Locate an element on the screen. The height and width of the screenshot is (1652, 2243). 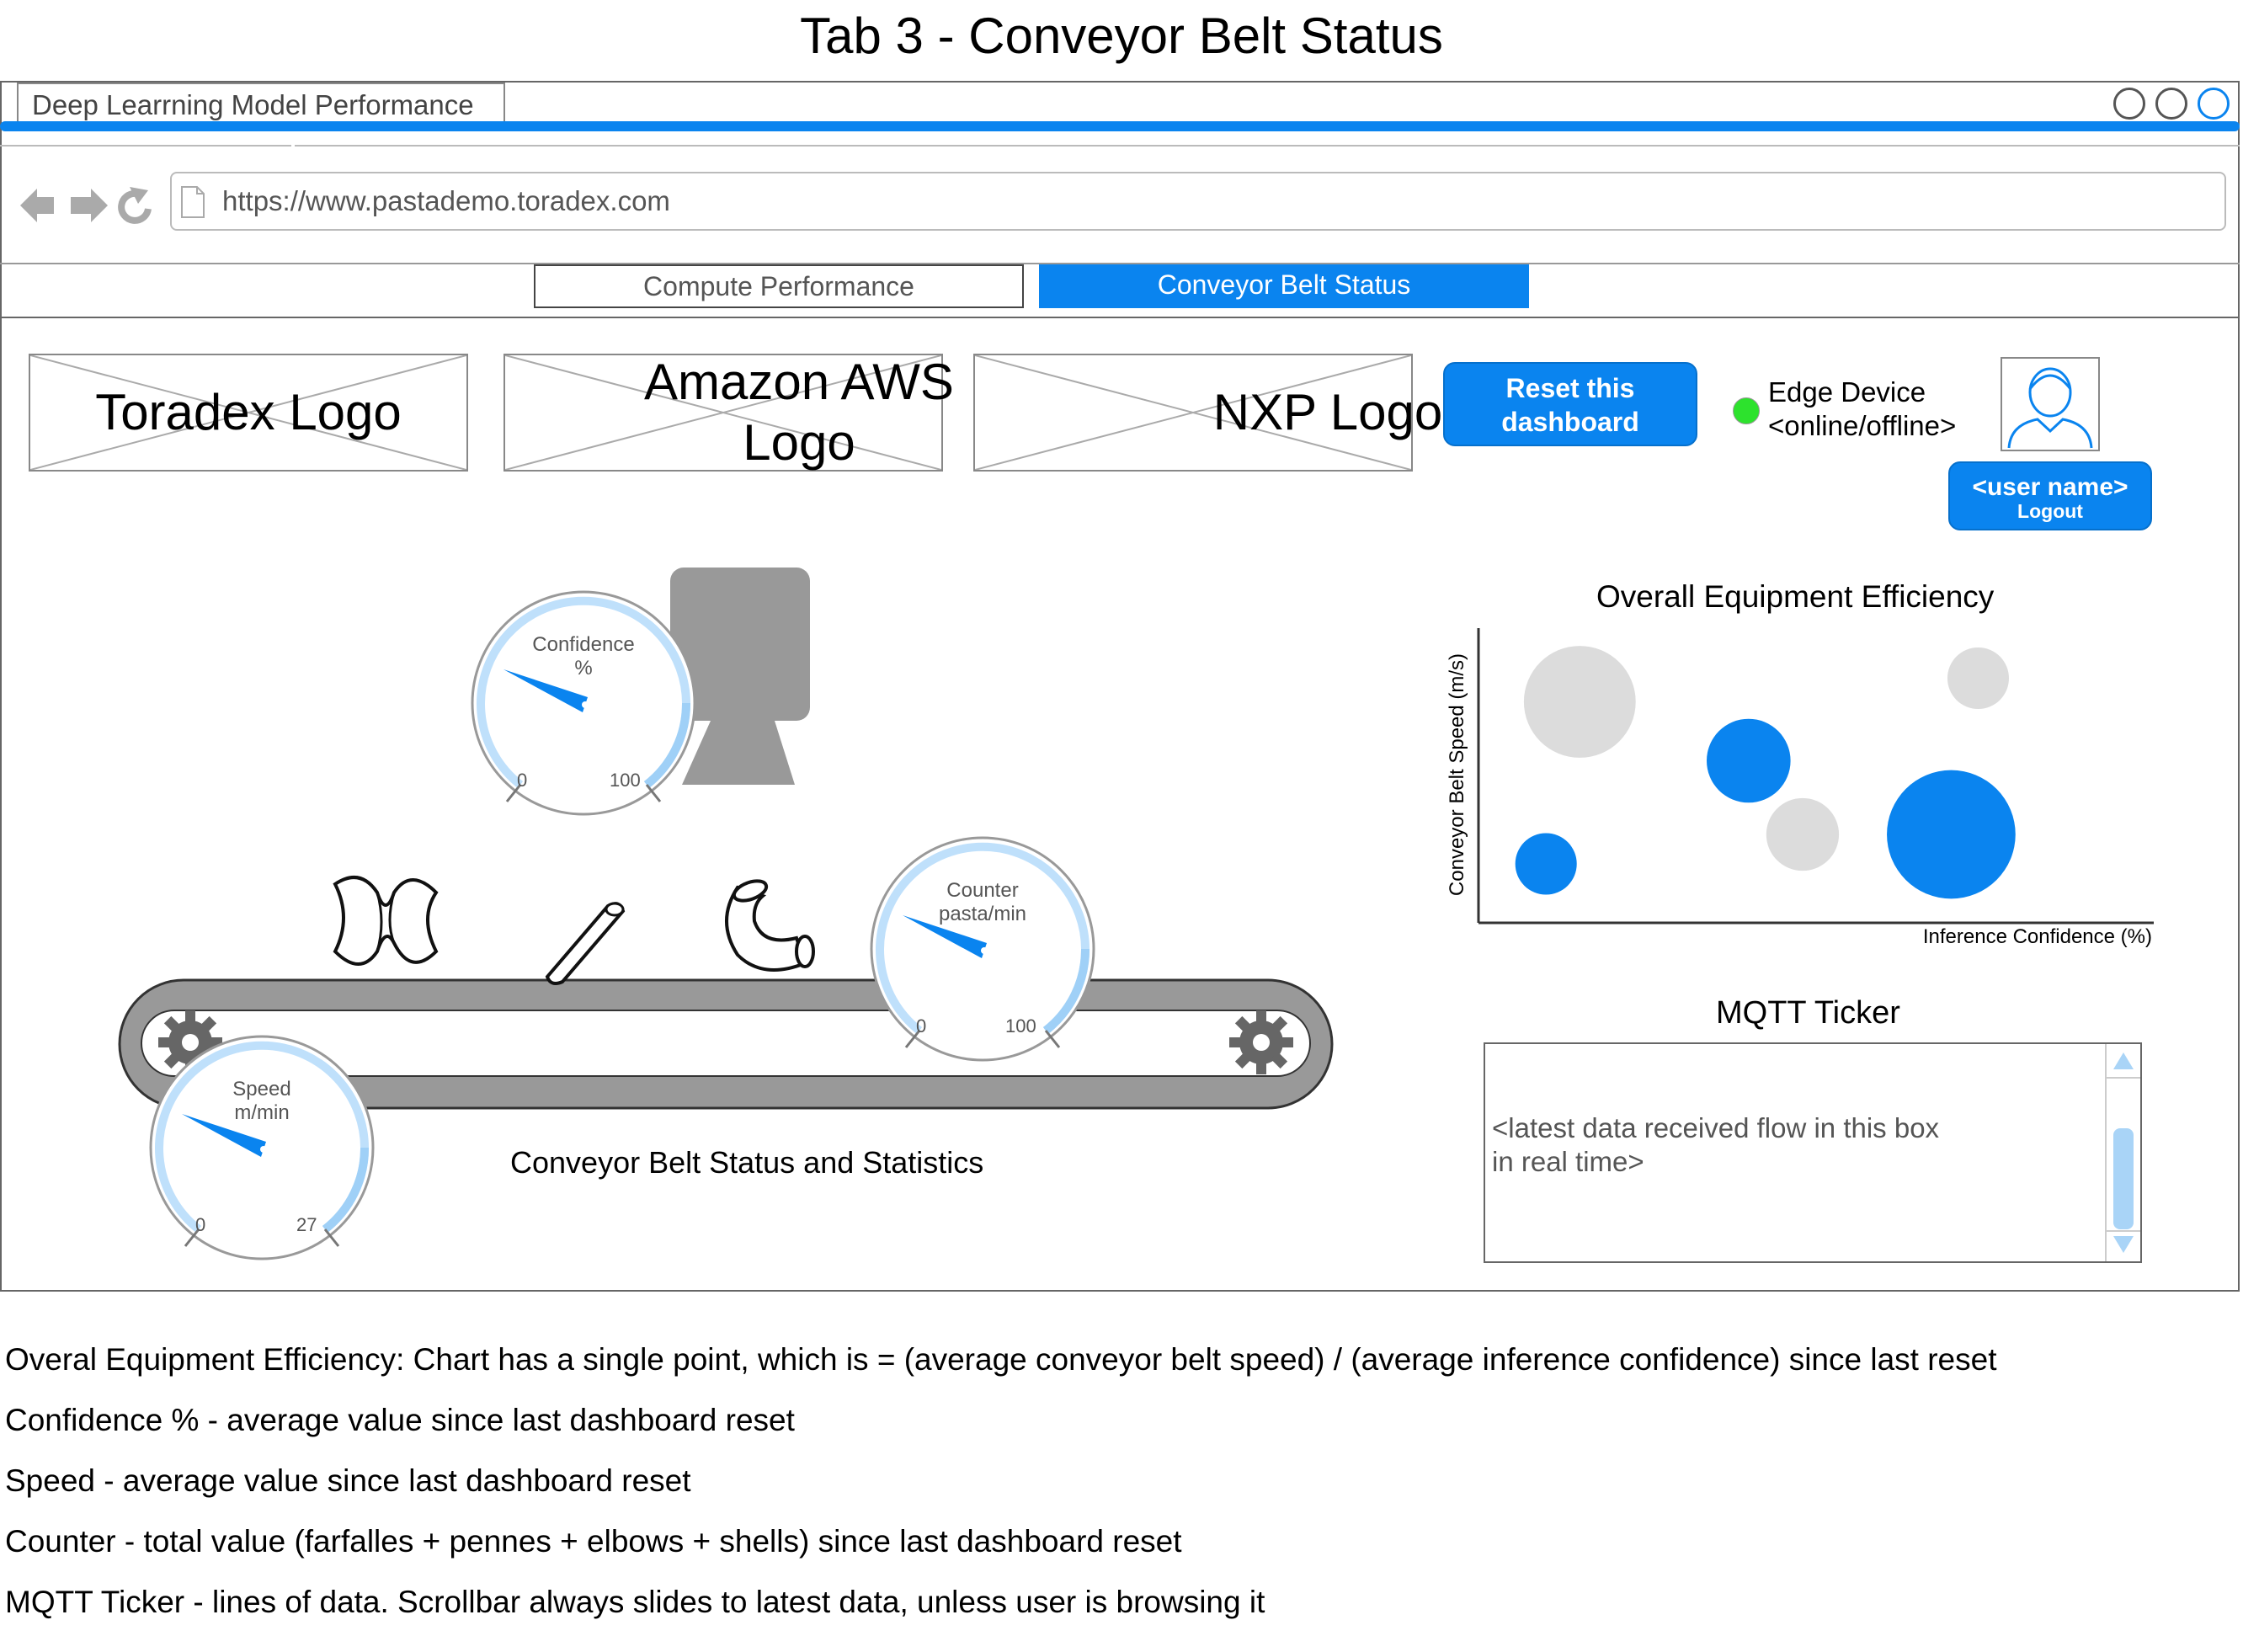
accent-bar is located at coordinates (1120, 126).